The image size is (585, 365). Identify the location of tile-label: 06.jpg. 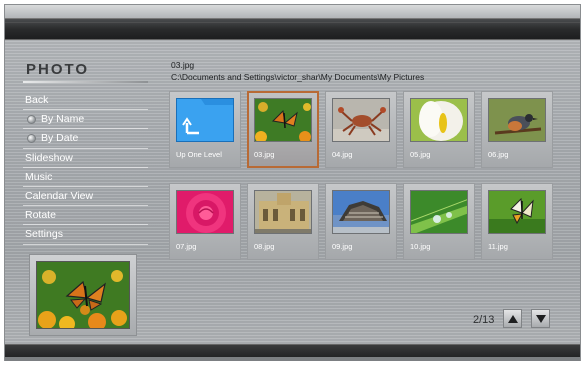
(498, 154).